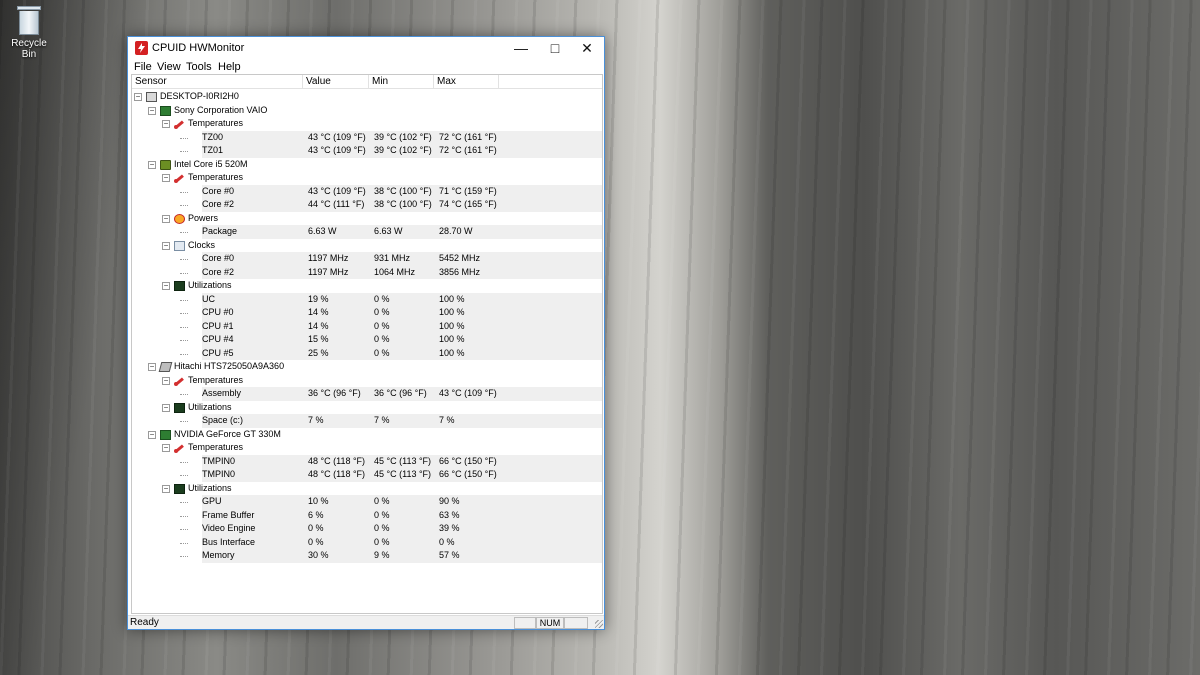 This screenshot has width=1200, height=675. I want to click on column-sensor: Sensor, so click(217, 82).